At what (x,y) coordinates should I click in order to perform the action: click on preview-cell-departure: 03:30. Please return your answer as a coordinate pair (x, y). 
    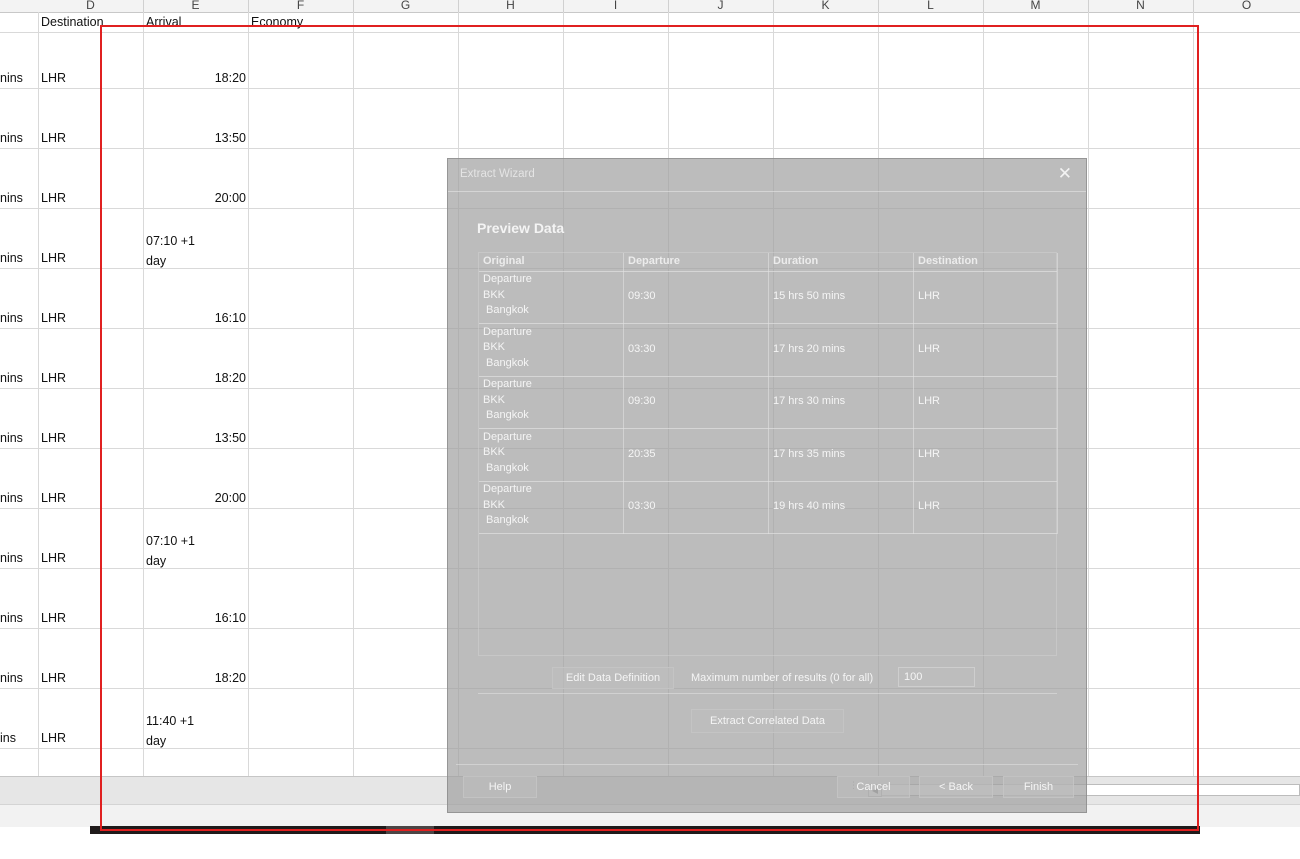
    Looking at the image, I should click on (642, 348).